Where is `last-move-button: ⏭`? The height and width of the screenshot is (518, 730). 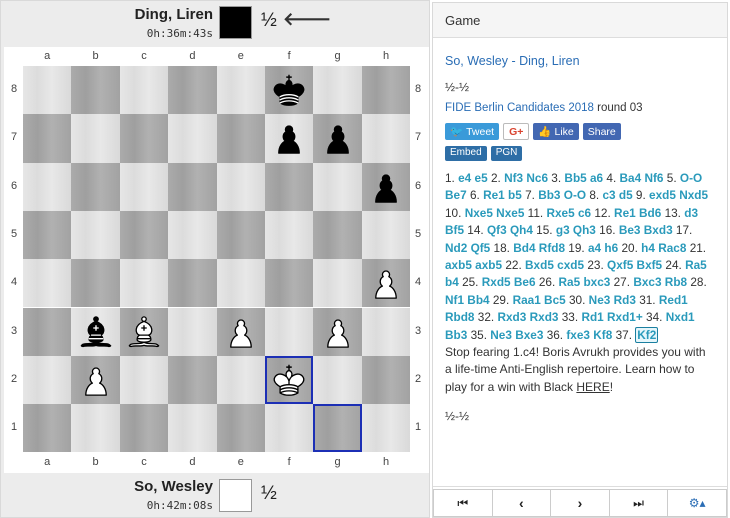 last-move-button: ⏭ is located at coordinates (638, 503).